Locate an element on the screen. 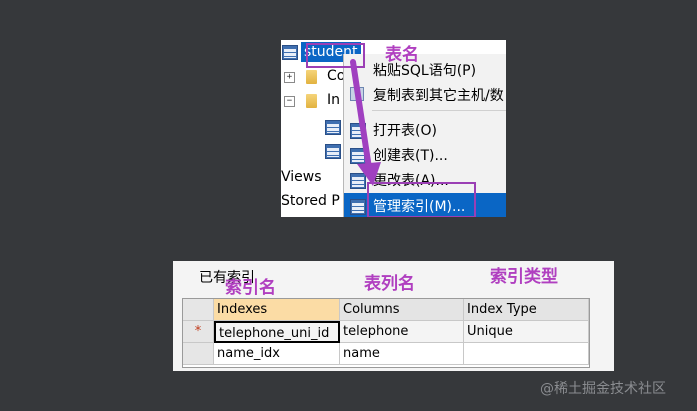  column-header-columns: Columns is located at coordinates (402, 310).